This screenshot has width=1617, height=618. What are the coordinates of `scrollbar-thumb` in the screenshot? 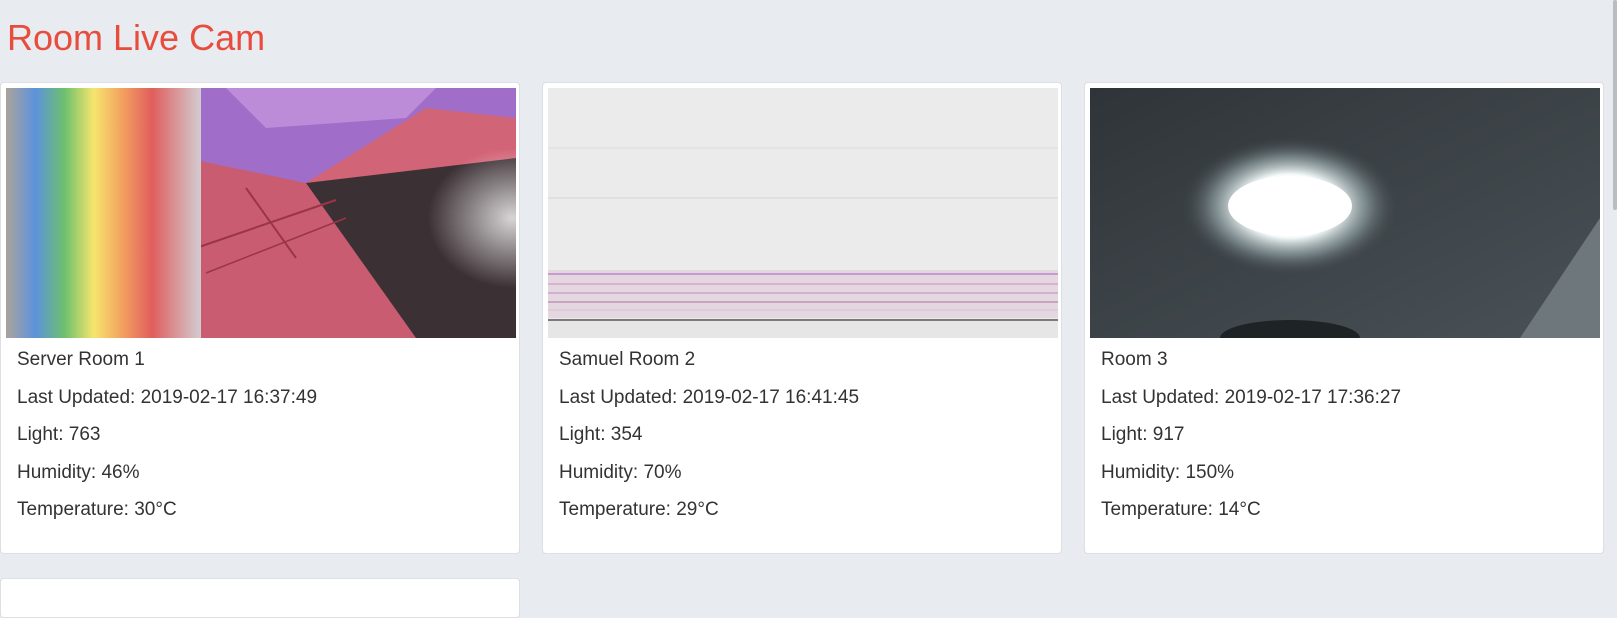 It's located at (1615, 105).